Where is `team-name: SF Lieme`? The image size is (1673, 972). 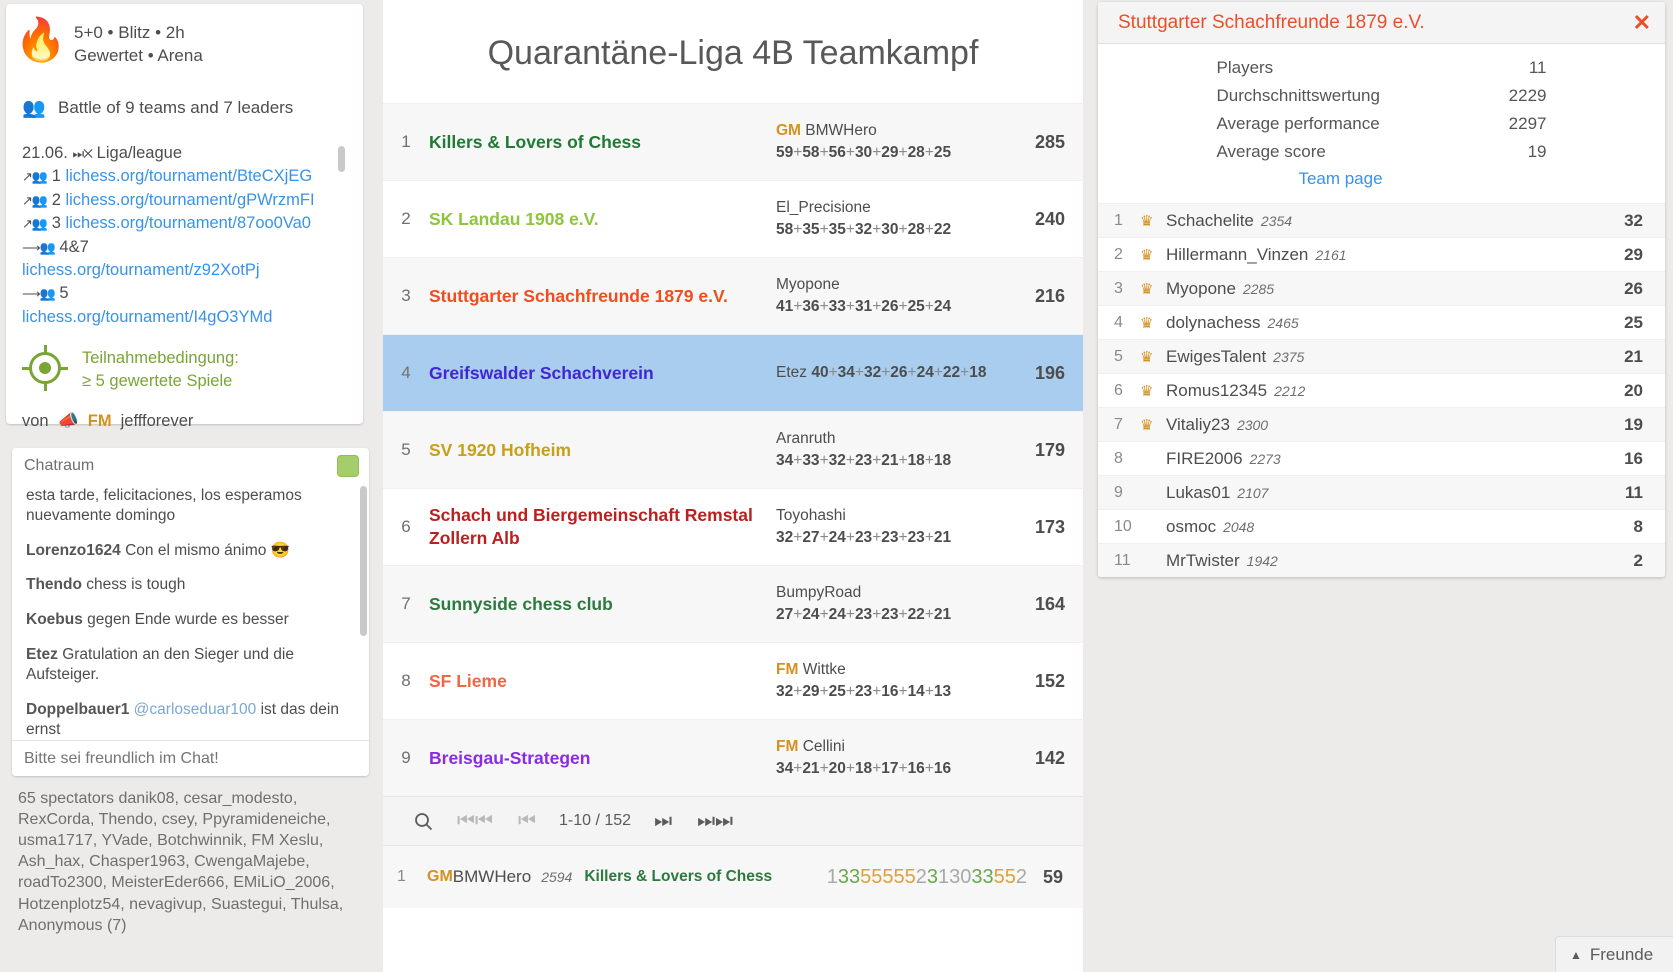 team-name: SF Lieme is located at coordinates (602, 681).